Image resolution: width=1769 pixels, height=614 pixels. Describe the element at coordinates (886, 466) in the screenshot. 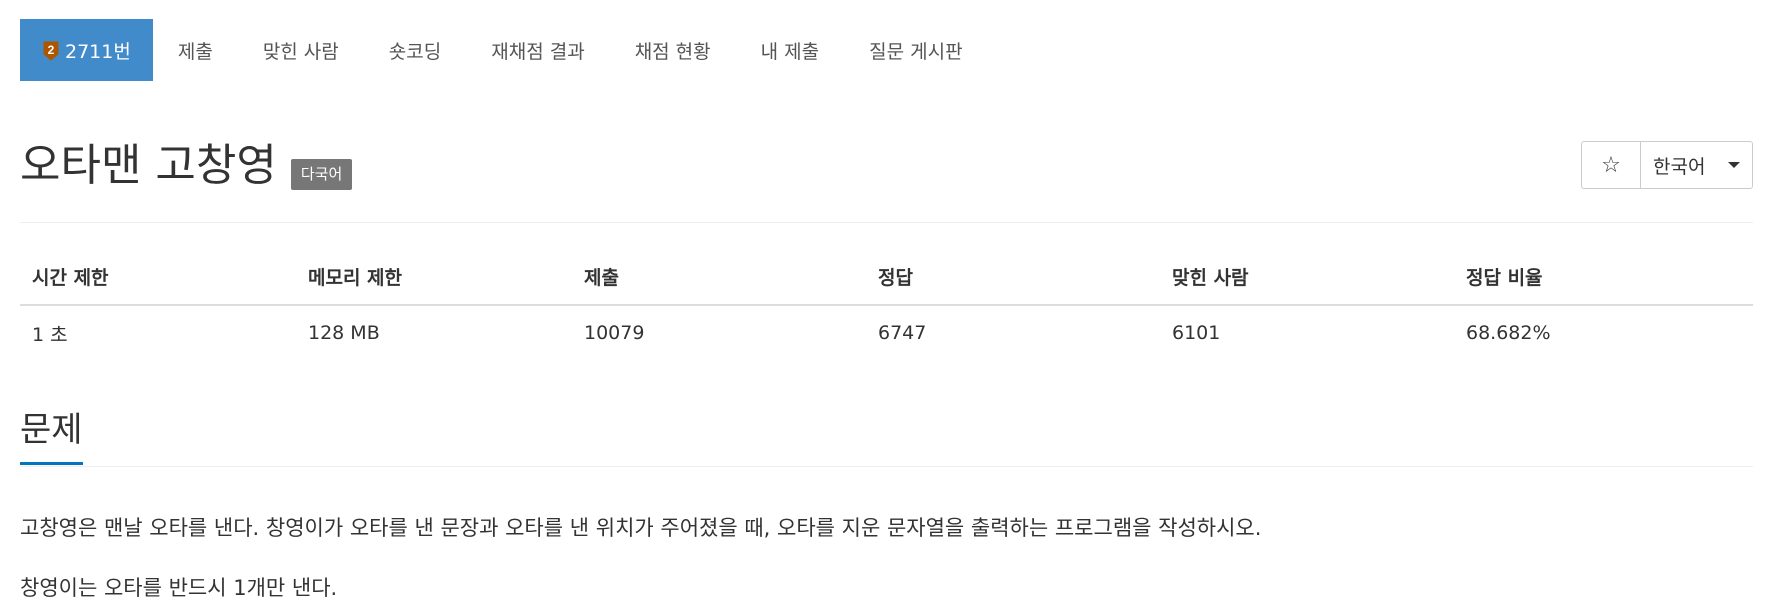

I see `section-divider` at that location.